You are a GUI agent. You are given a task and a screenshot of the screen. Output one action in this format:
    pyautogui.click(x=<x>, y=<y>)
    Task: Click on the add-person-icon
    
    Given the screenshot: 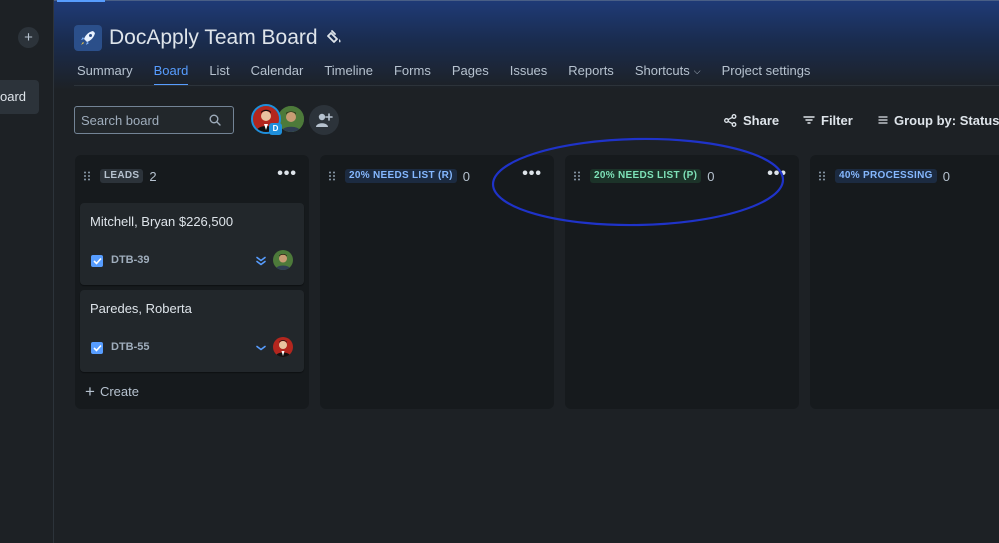 What is the action you would take?
    pyautogui.click(x=324, y=120)
    